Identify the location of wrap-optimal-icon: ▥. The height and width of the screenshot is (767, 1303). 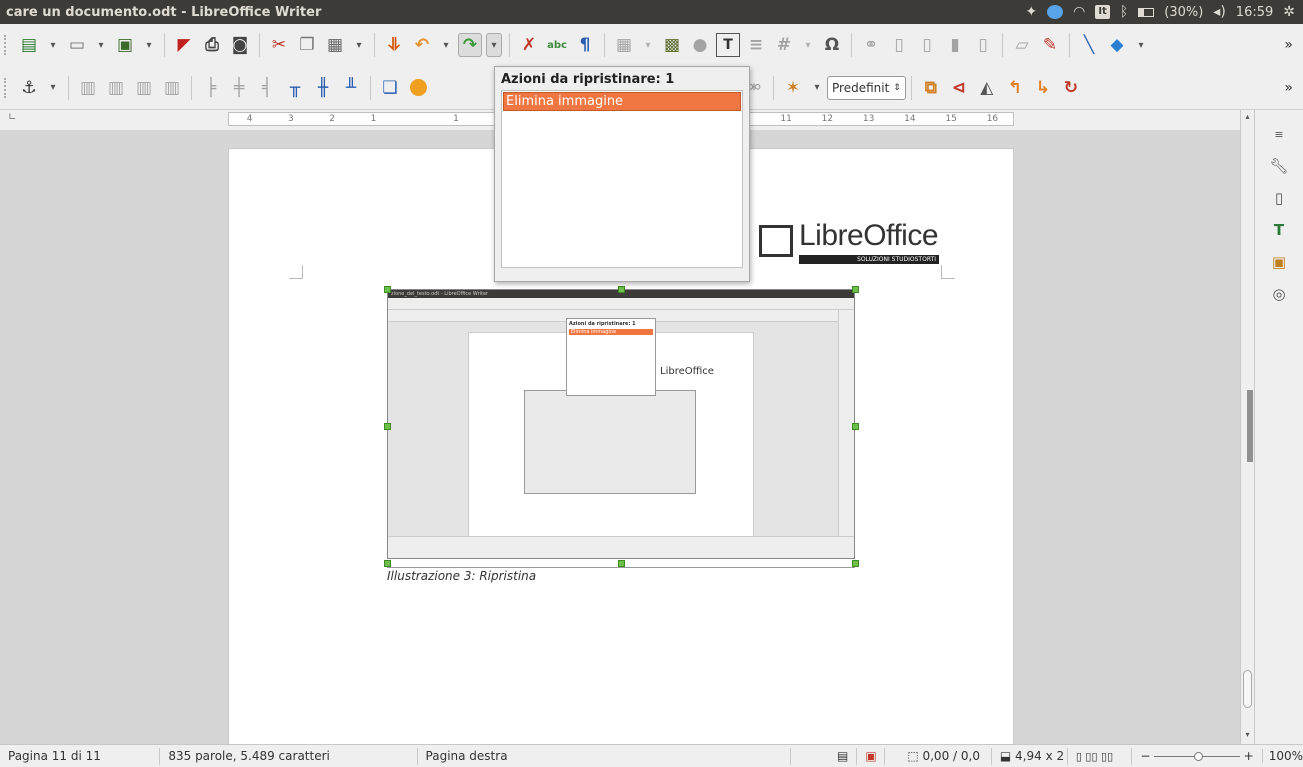
(144, 88).